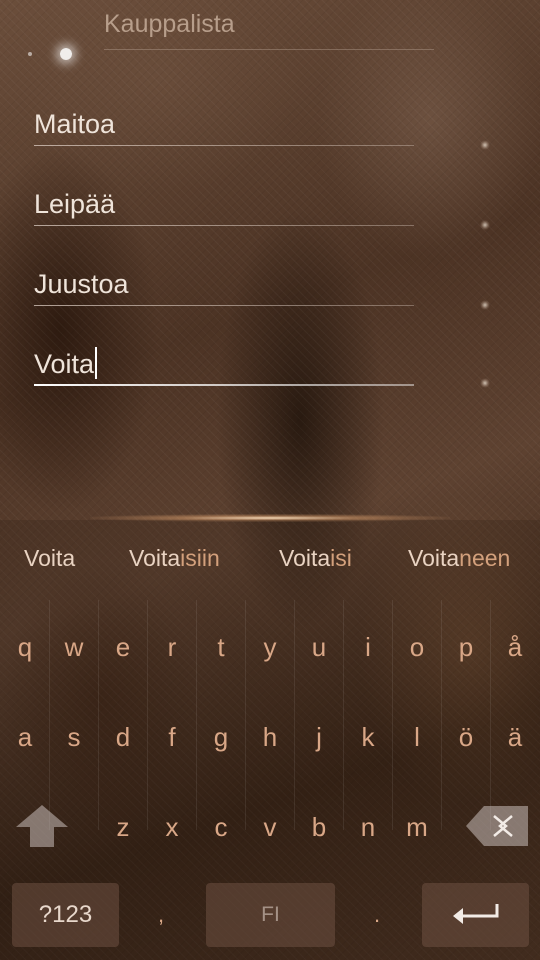 This screenshot has height=960, width=540. What do you see at coordinates (224, 206) in the screenshot?
I see `list-item-field: Leipää` at bounding box center [224, 206].